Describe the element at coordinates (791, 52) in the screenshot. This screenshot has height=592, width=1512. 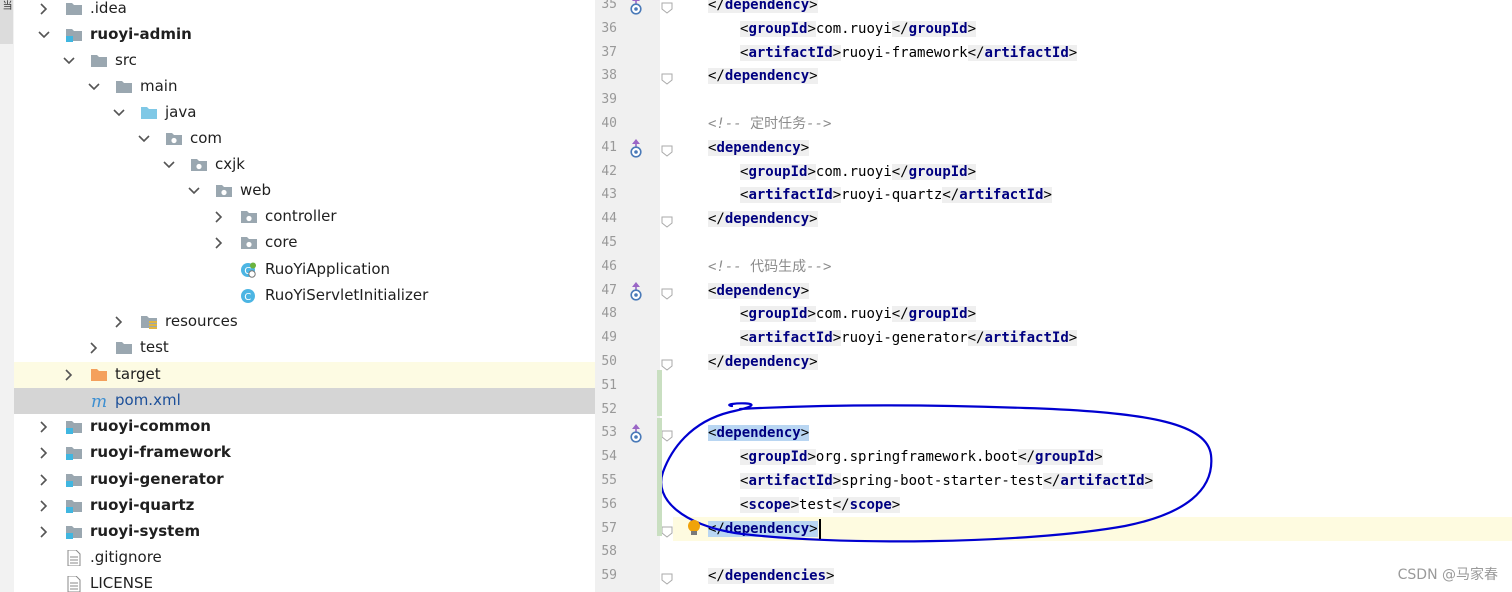
I see `xml-open-tag: <artifactId>` at that location.